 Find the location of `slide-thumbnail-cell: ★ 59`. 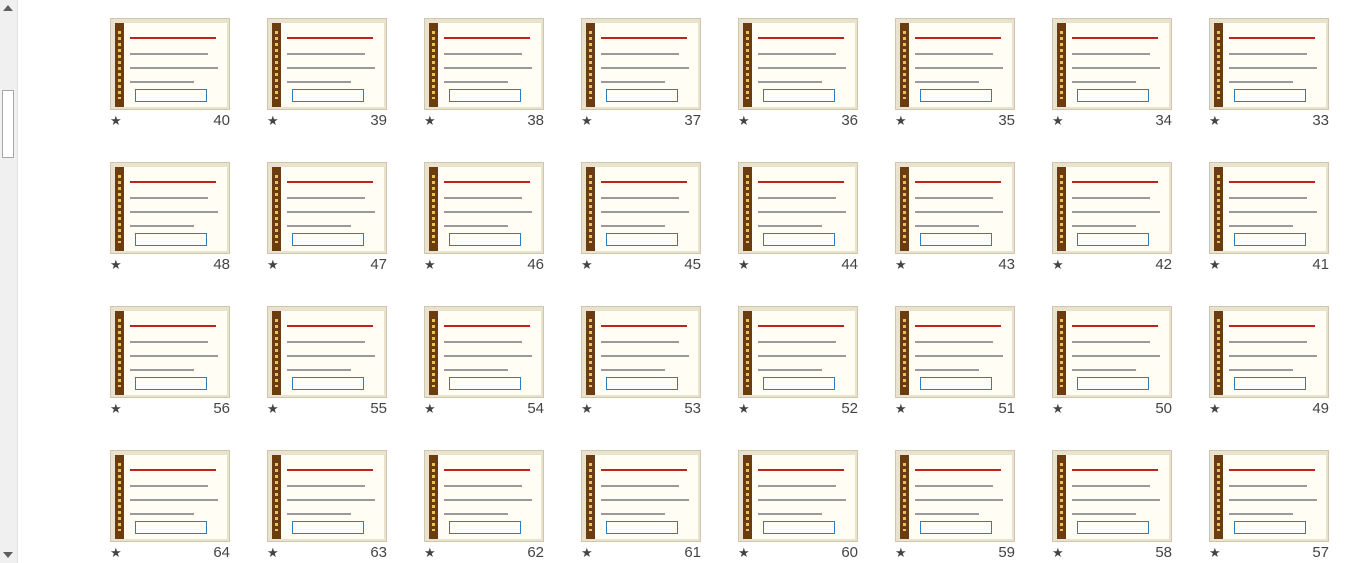

slide-thumbnail-cell: ★ 59 is located at coordinates (955, 506).